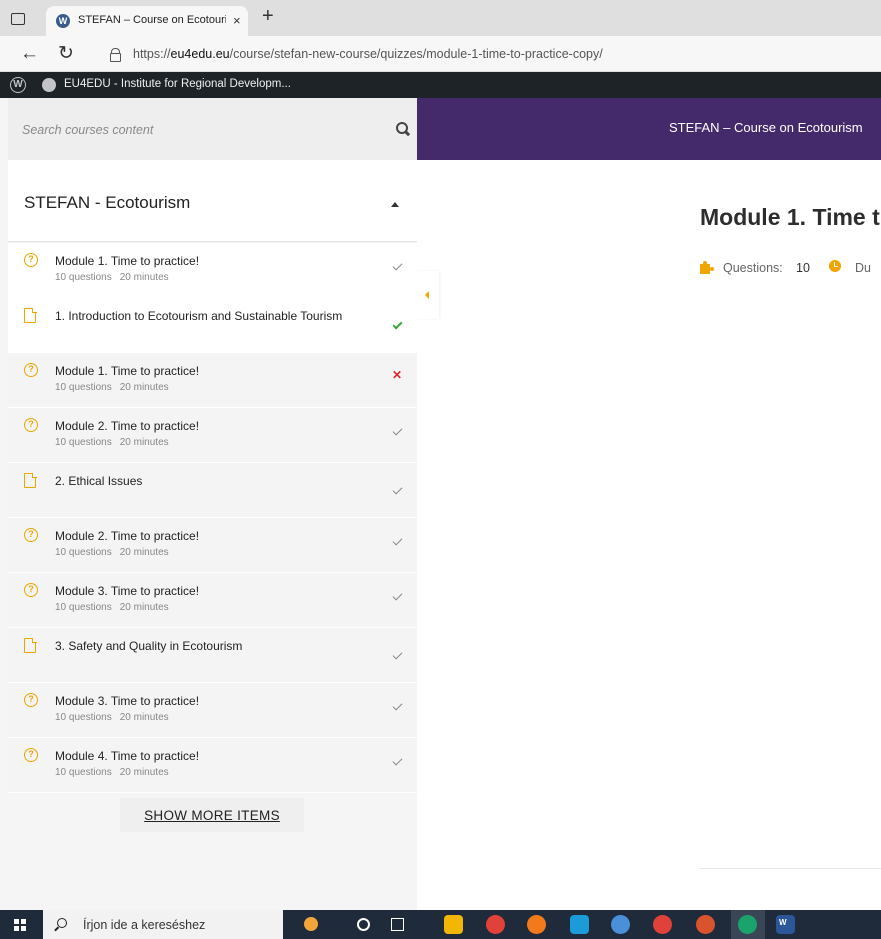 The width and height of the screenshot is (881, 939). I want to click on file-explorer-icon, so click(453, 924).